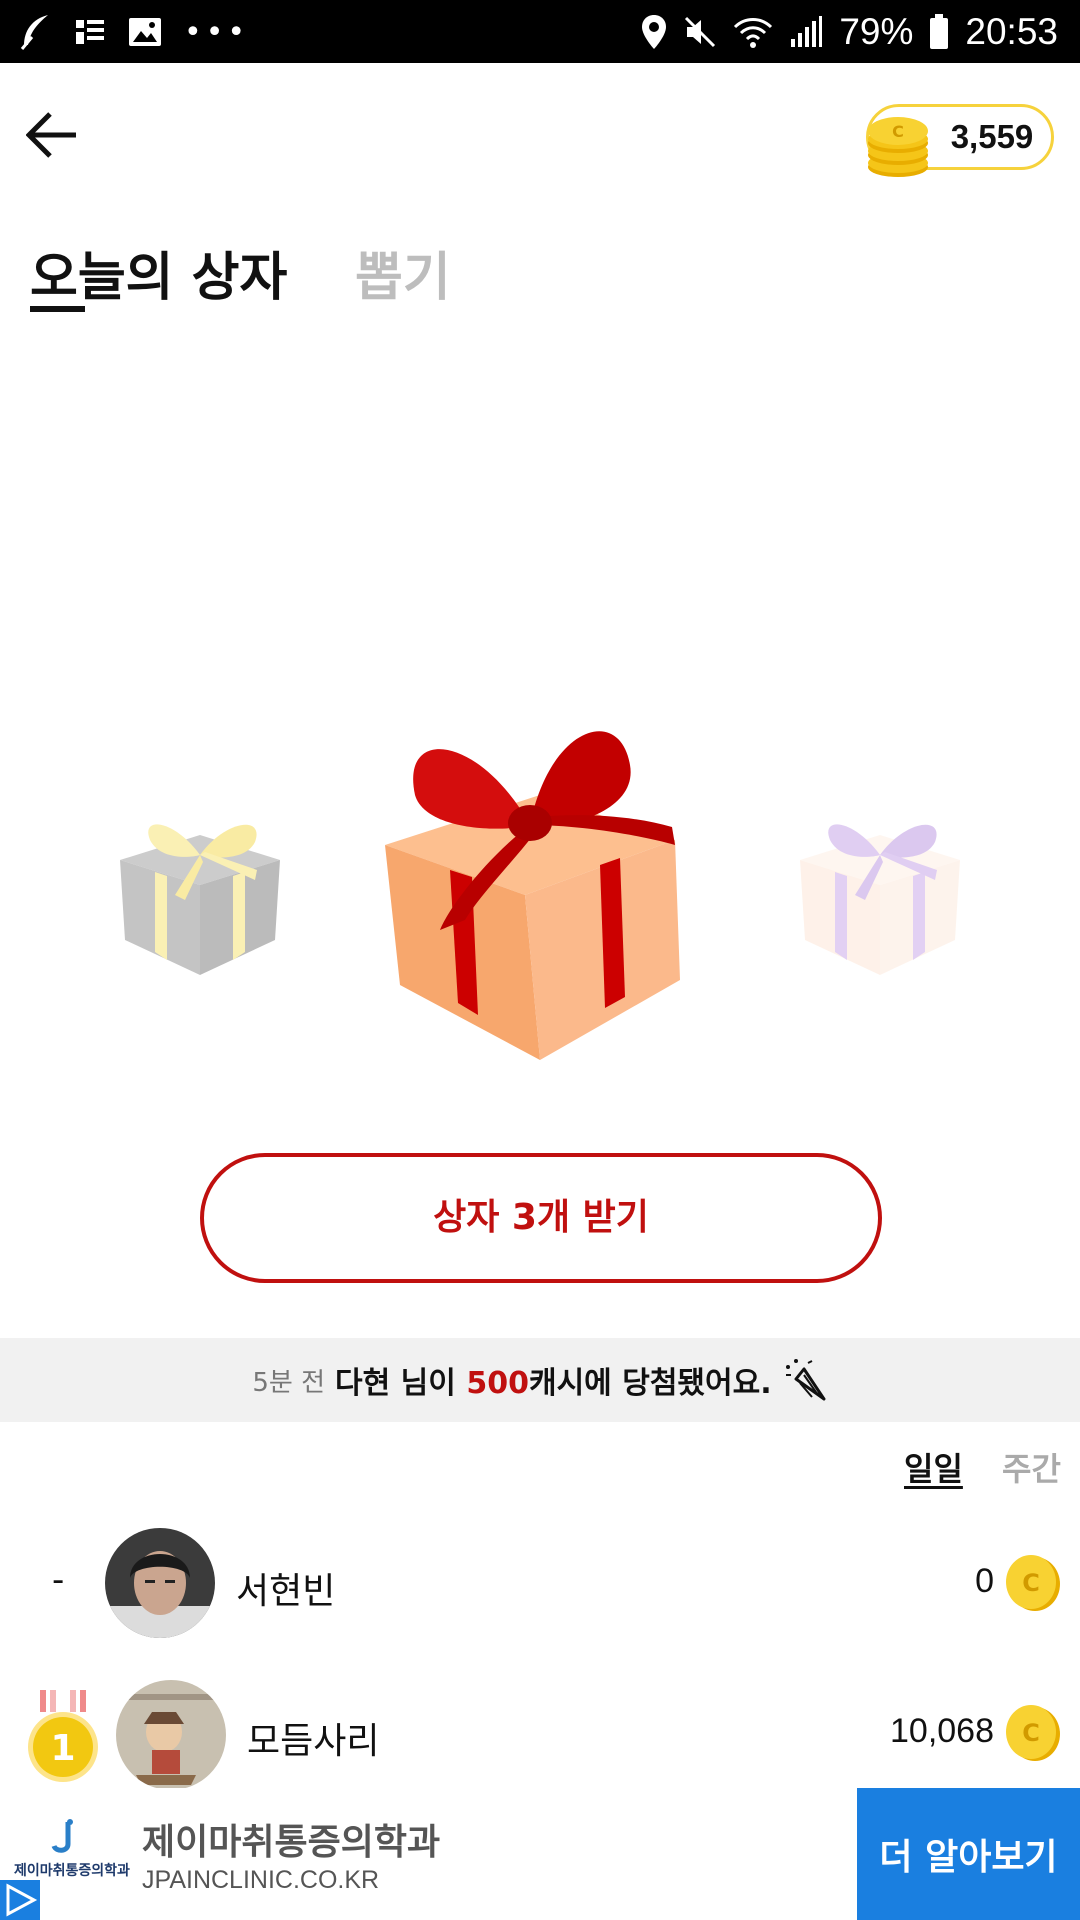 This screenshot has width=1080, height=1920. I want to click on ad-title: 제이마취통증의학과, so click(291, 1842).